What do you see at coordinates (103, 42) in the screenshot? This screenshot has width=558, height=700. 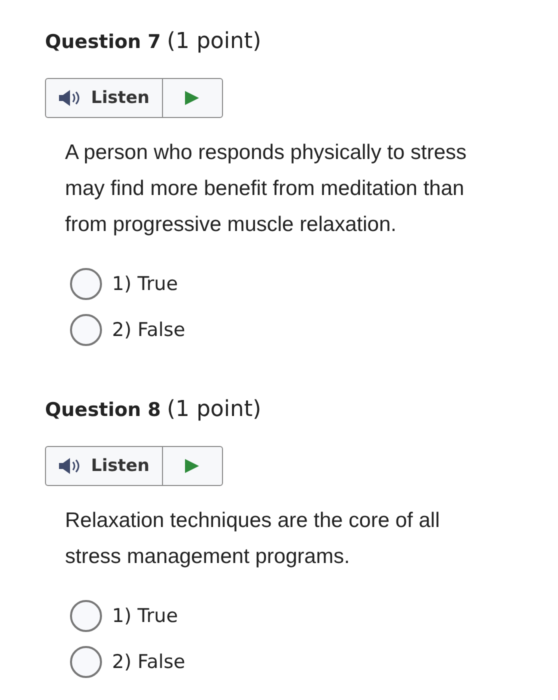 I see `question-title: Question 7` at bounding box center [103, 42].